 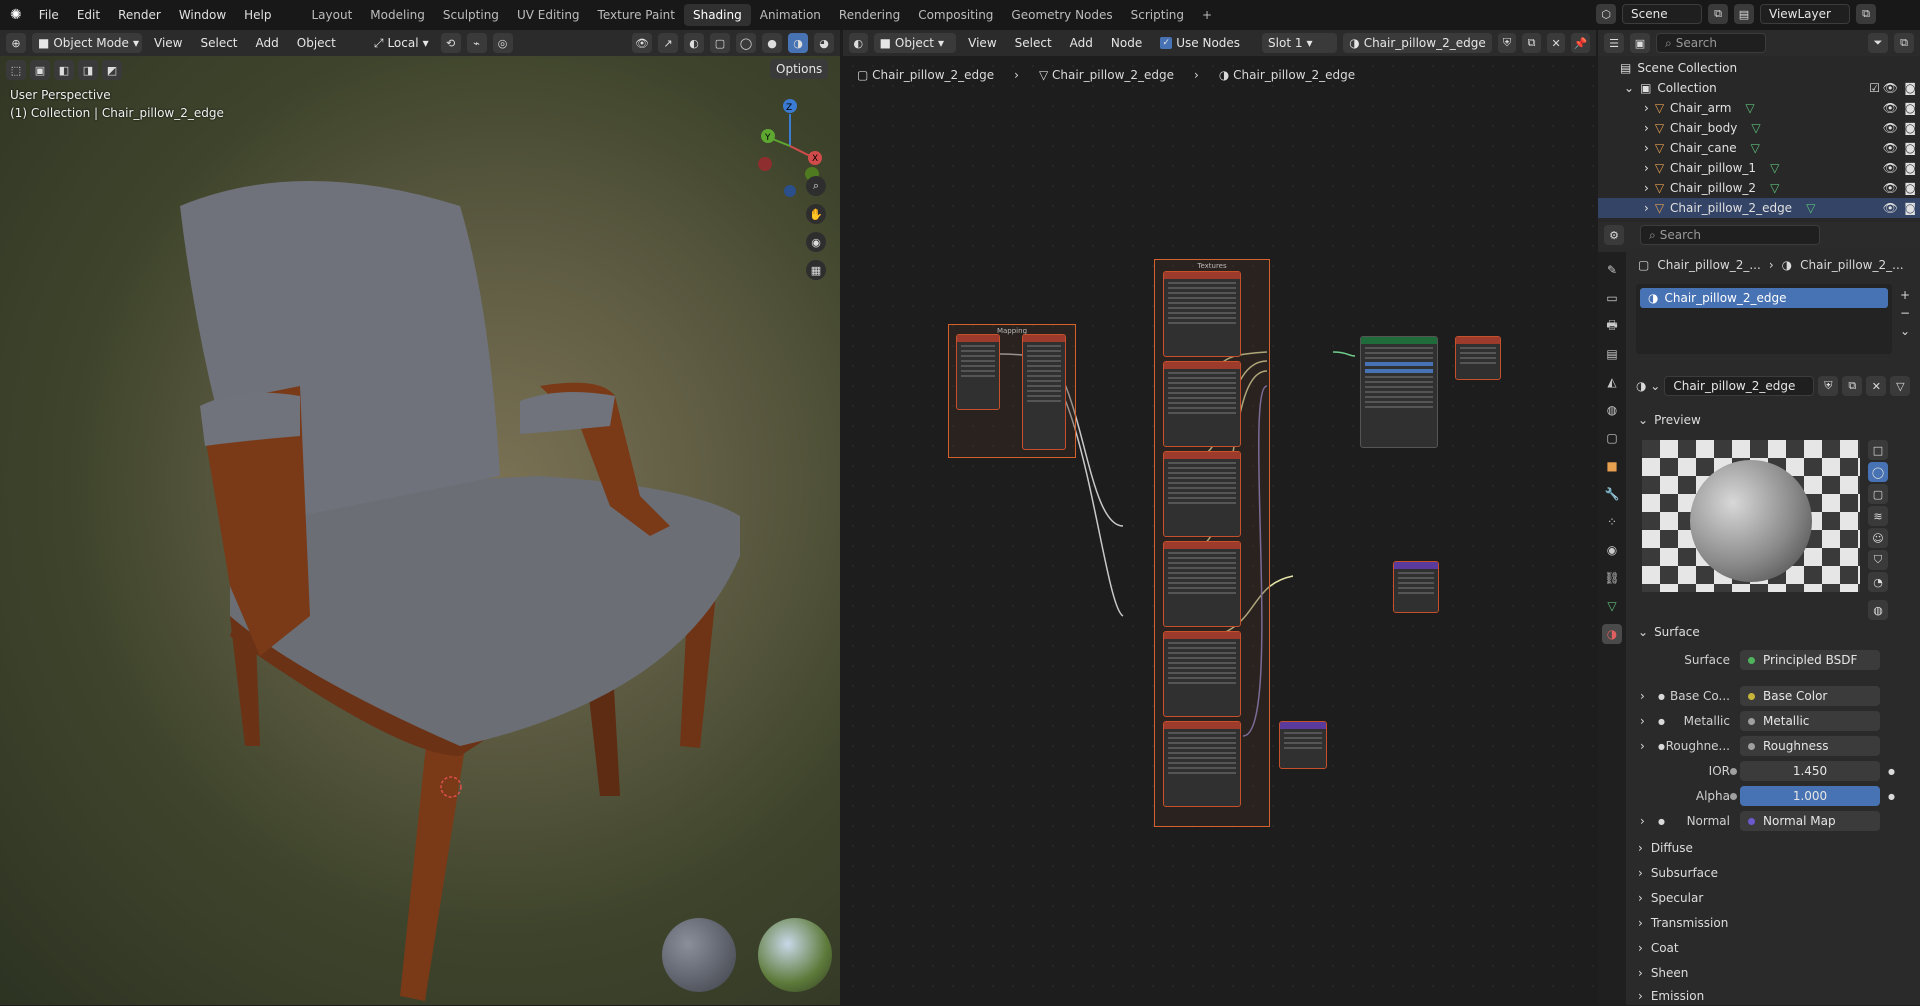 I want to click on view-layer-icon: ▤, so click(x=1744, y=14).